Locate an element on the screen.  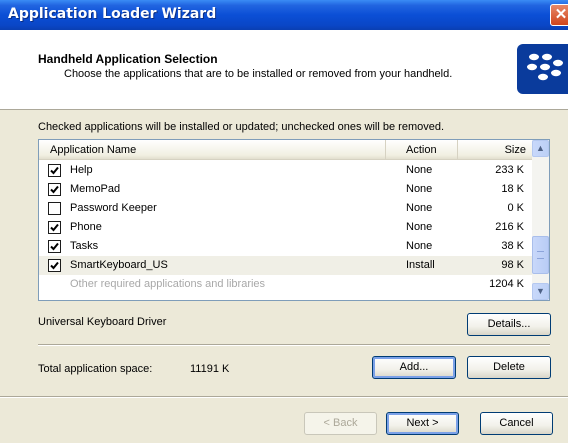
space-value: 11191 K is located at coordinates (210, 369).